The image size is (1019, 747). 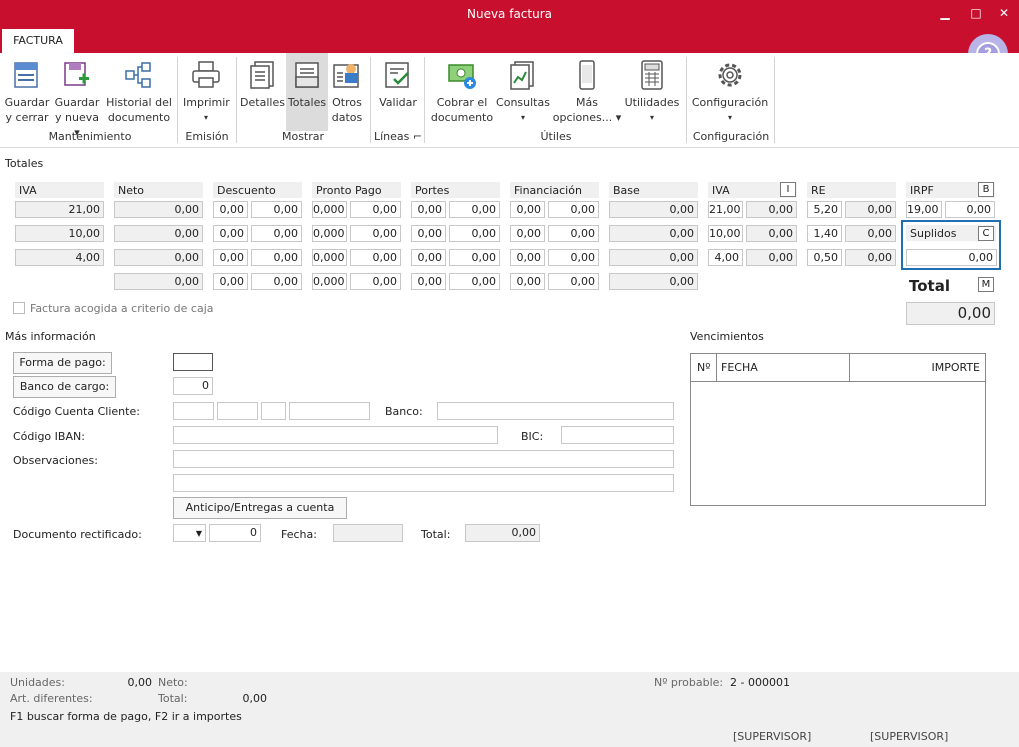 I want to click on gear-icon, so click(x=730, y=75).